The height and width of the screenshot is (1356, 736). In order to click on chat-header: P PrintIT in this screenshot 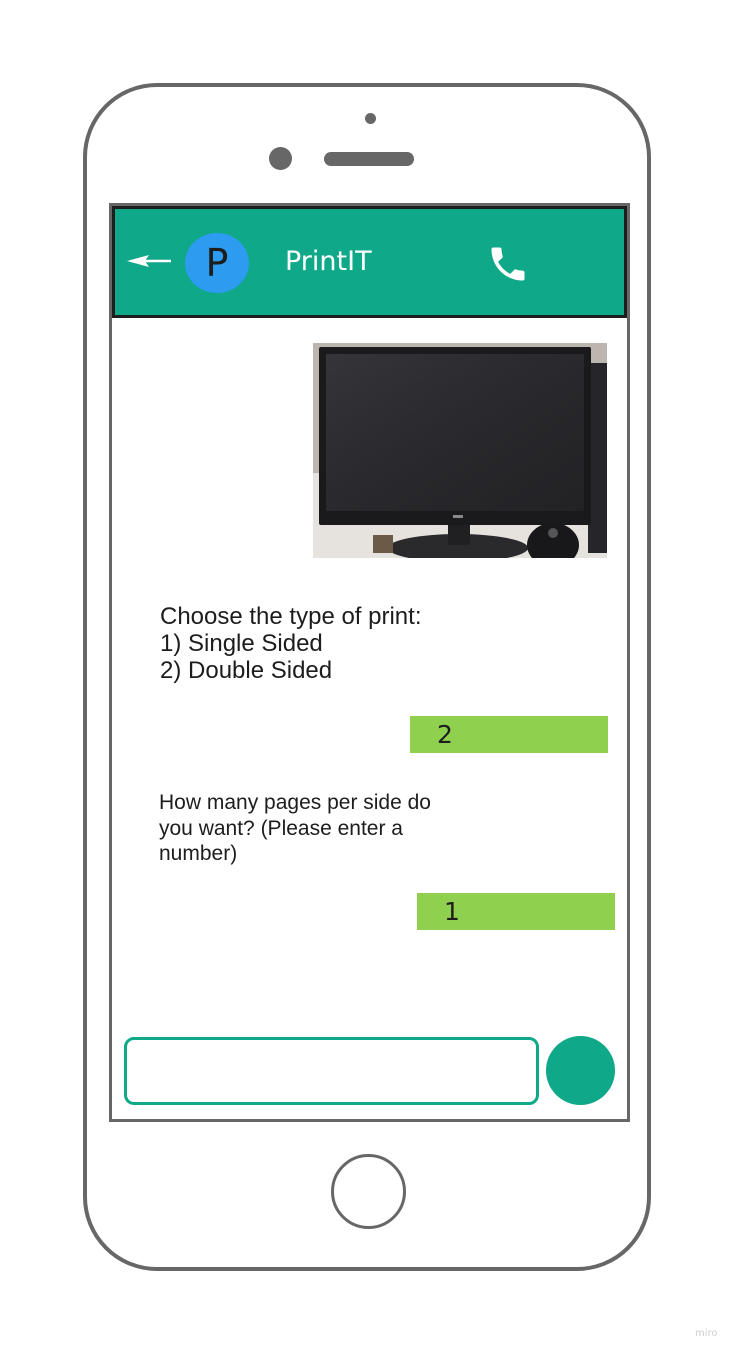, I will do `click(369, 262)`.